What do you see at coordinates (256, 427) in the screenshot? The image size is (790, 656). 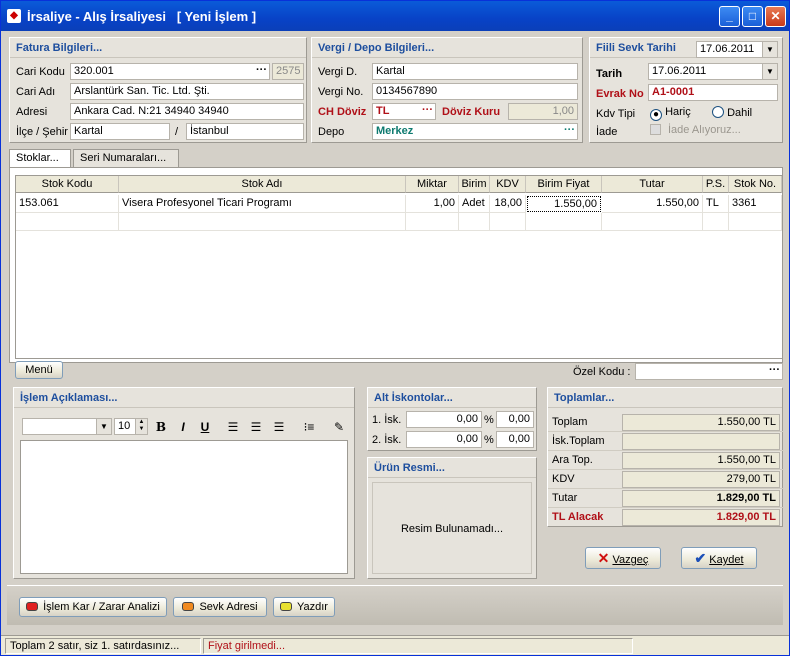 I see `align-center-icon: ☰` at bounding box center [256, 427].